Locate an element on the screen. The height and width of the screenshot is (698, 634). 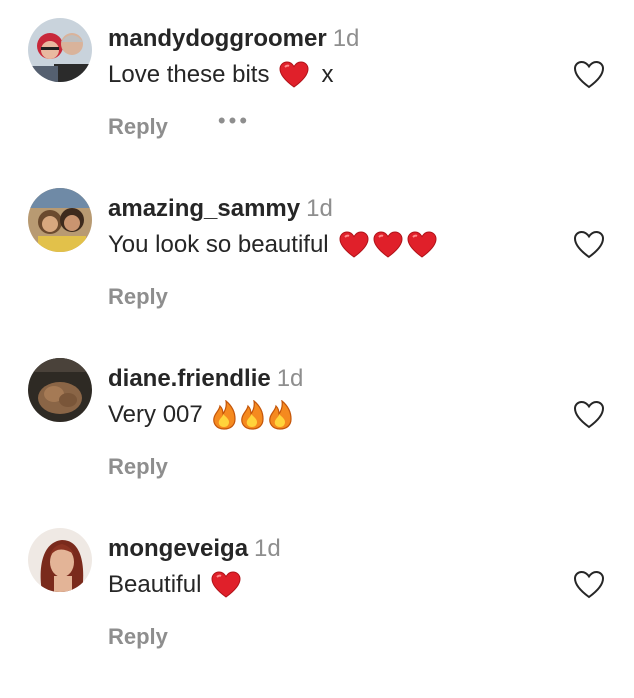
username-link: mongeveiga is located at coordinates (178, 548).